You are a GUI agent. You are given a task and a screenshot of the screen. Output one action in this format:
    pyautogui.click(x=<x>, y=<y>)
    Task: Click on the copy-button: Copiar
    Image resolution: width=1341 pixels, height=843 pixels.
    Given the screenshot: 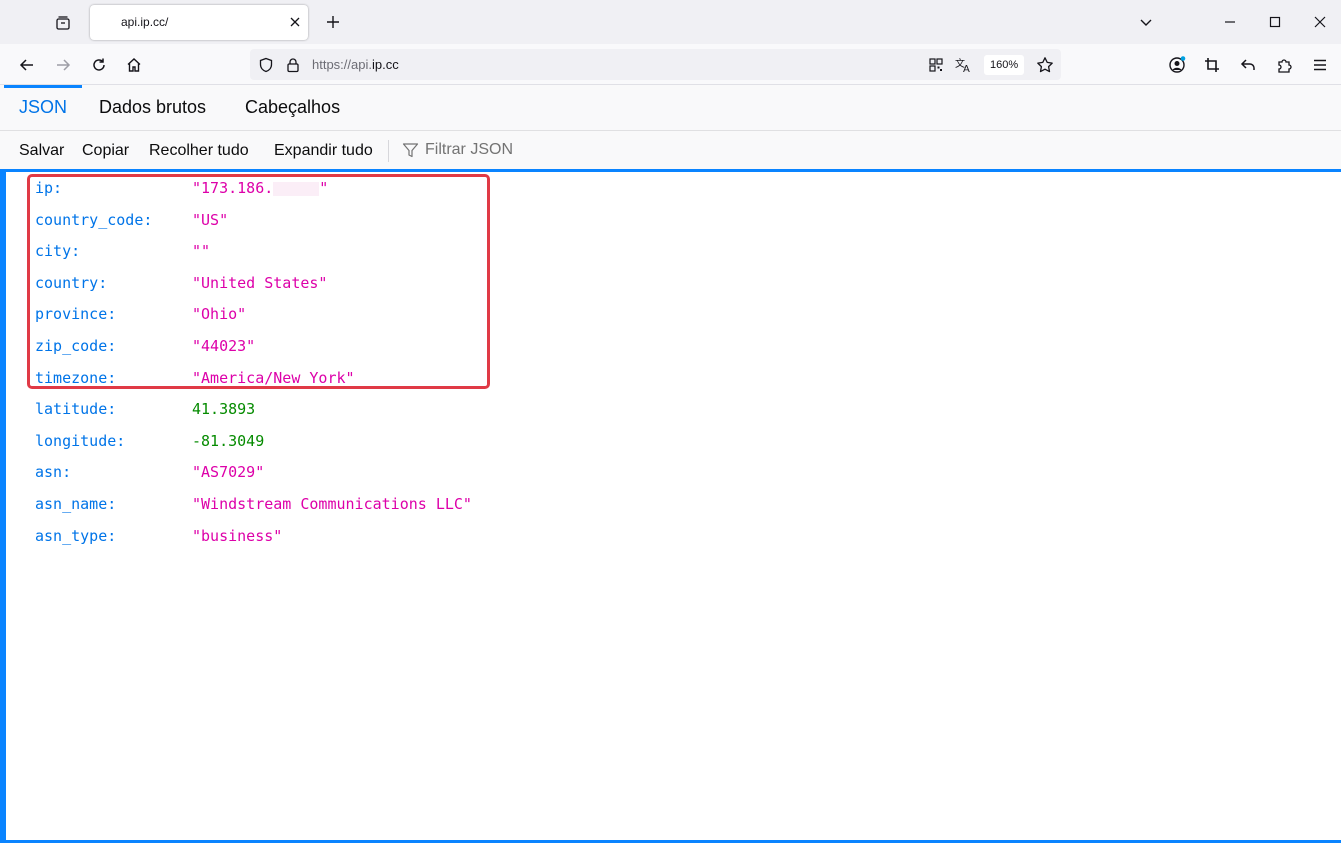 What is the action you would take?
    pyautogui.click(x=105, y=151)
    